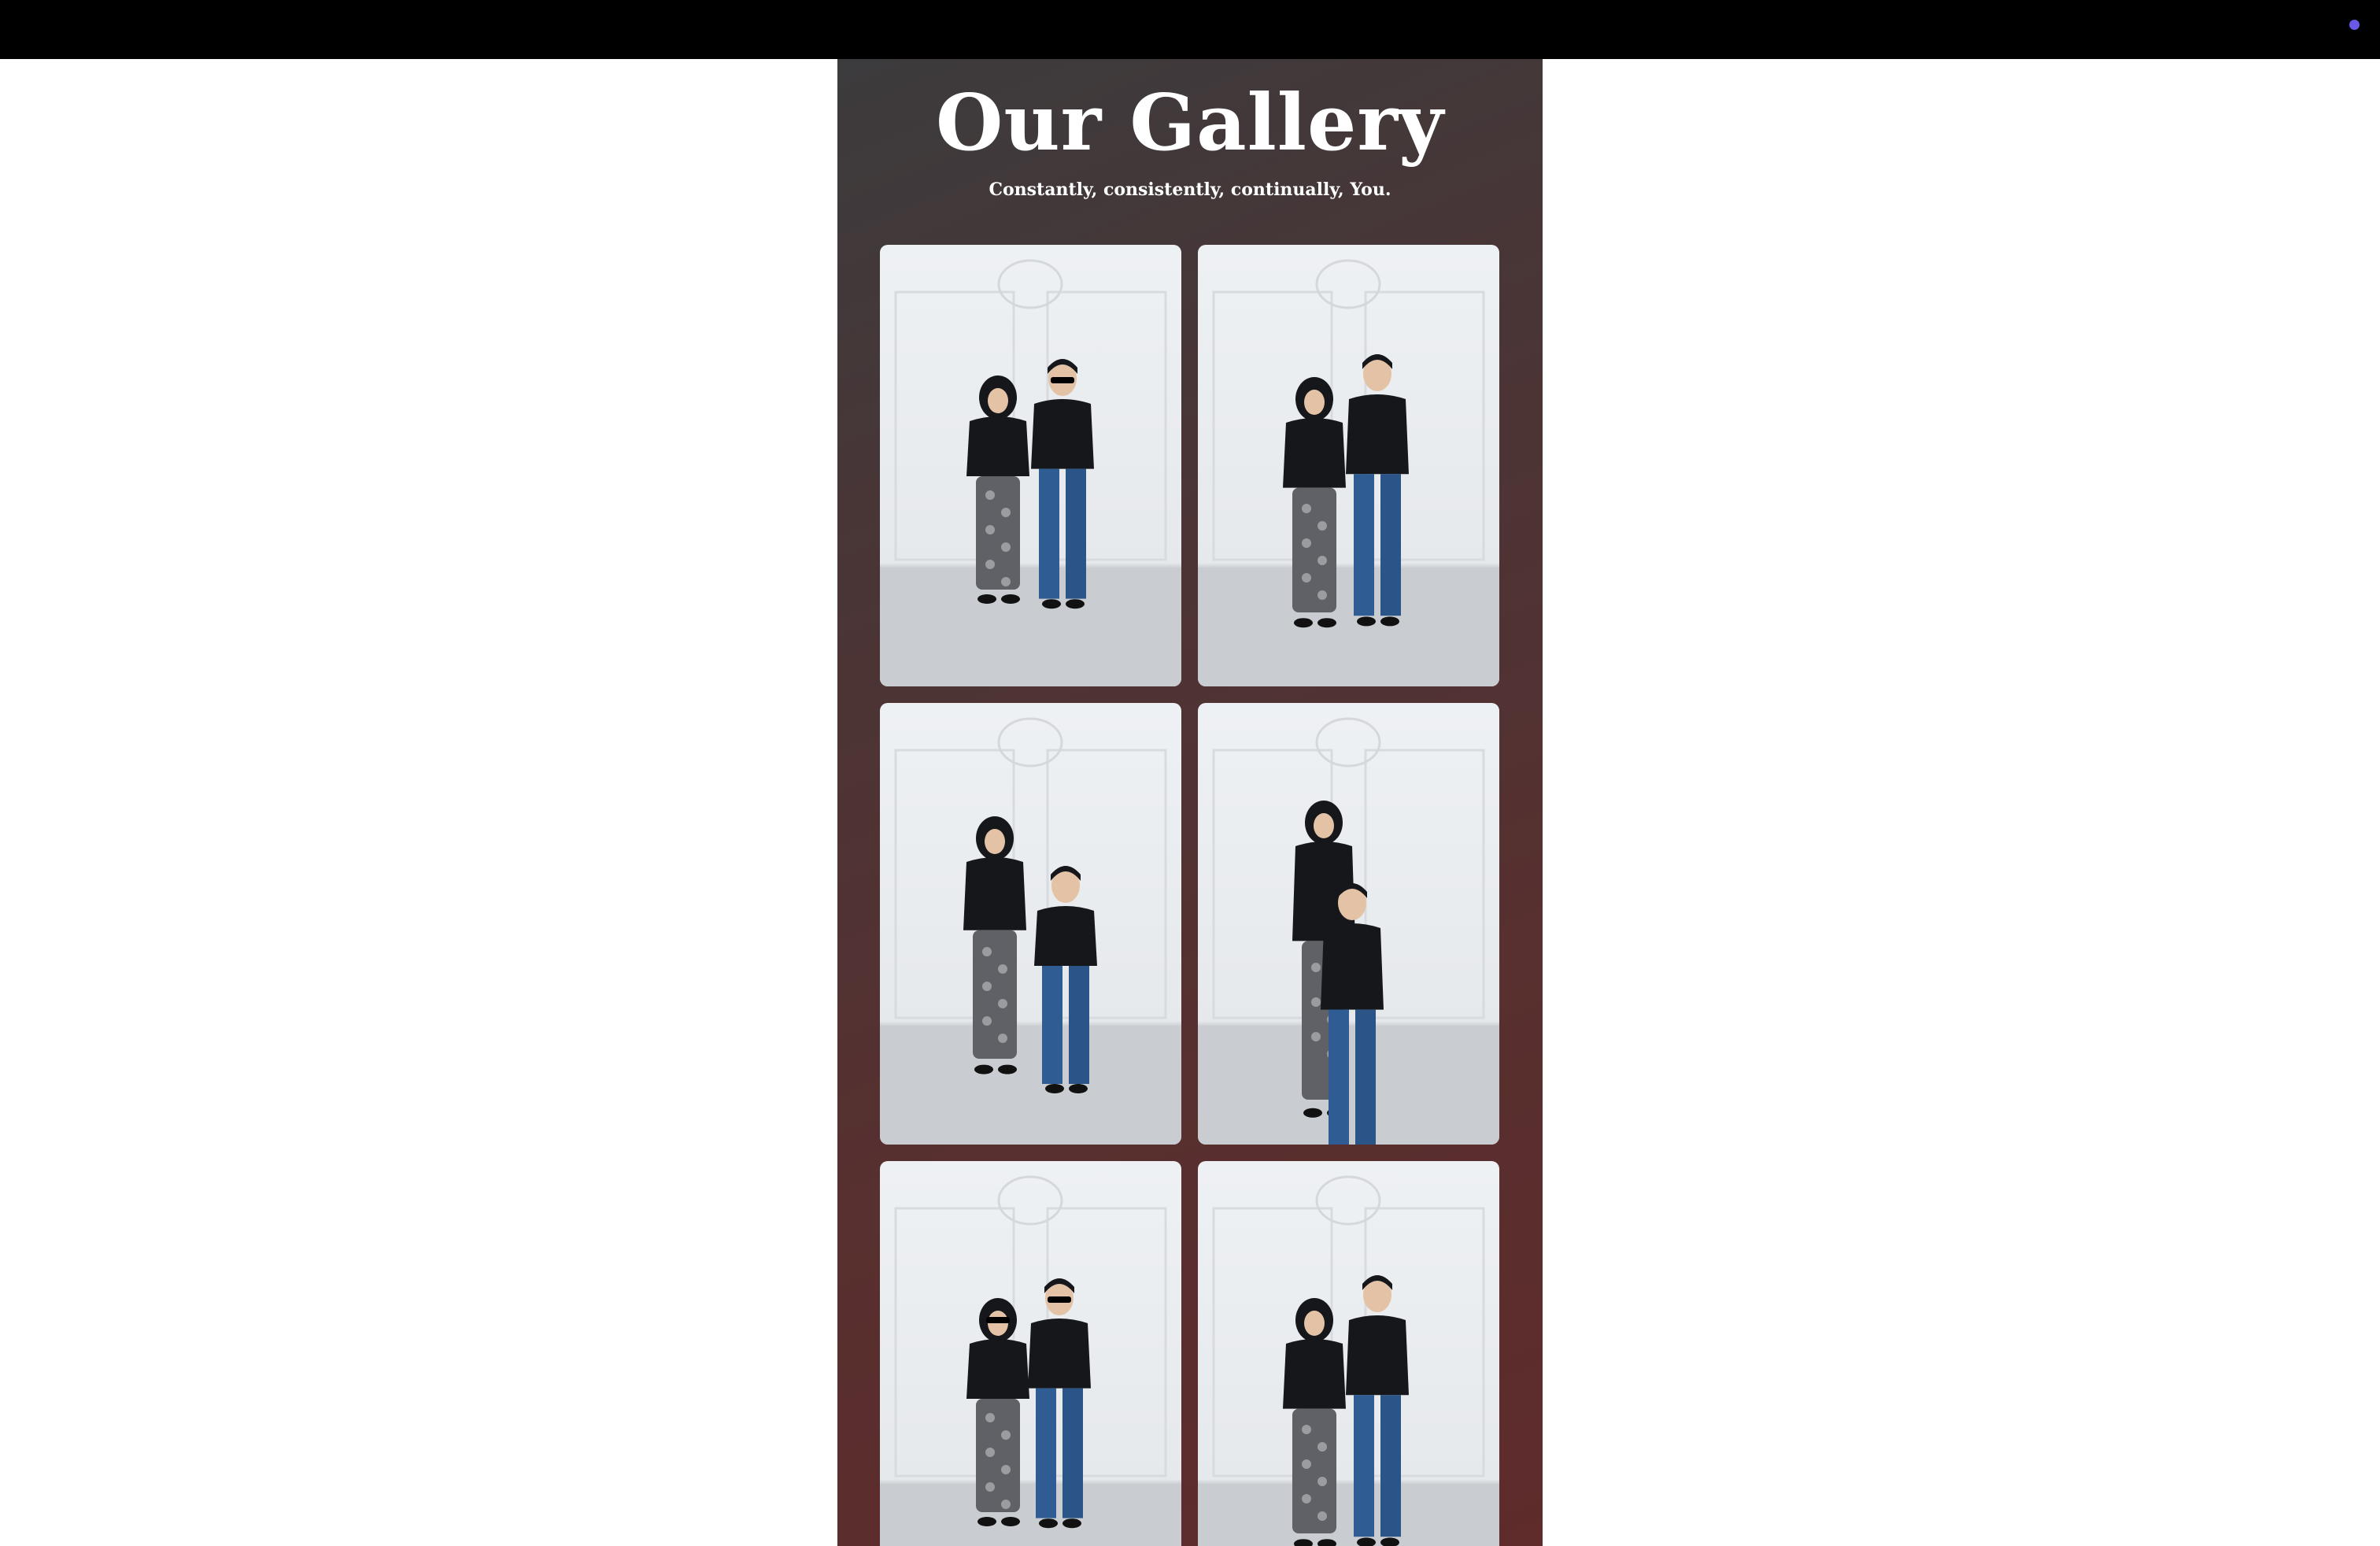 The image size is (2380, 1546). What do you see at coordinates (1190, 29) in the screenshot?
I see `top-bar` at bounding box center [1190, 29].